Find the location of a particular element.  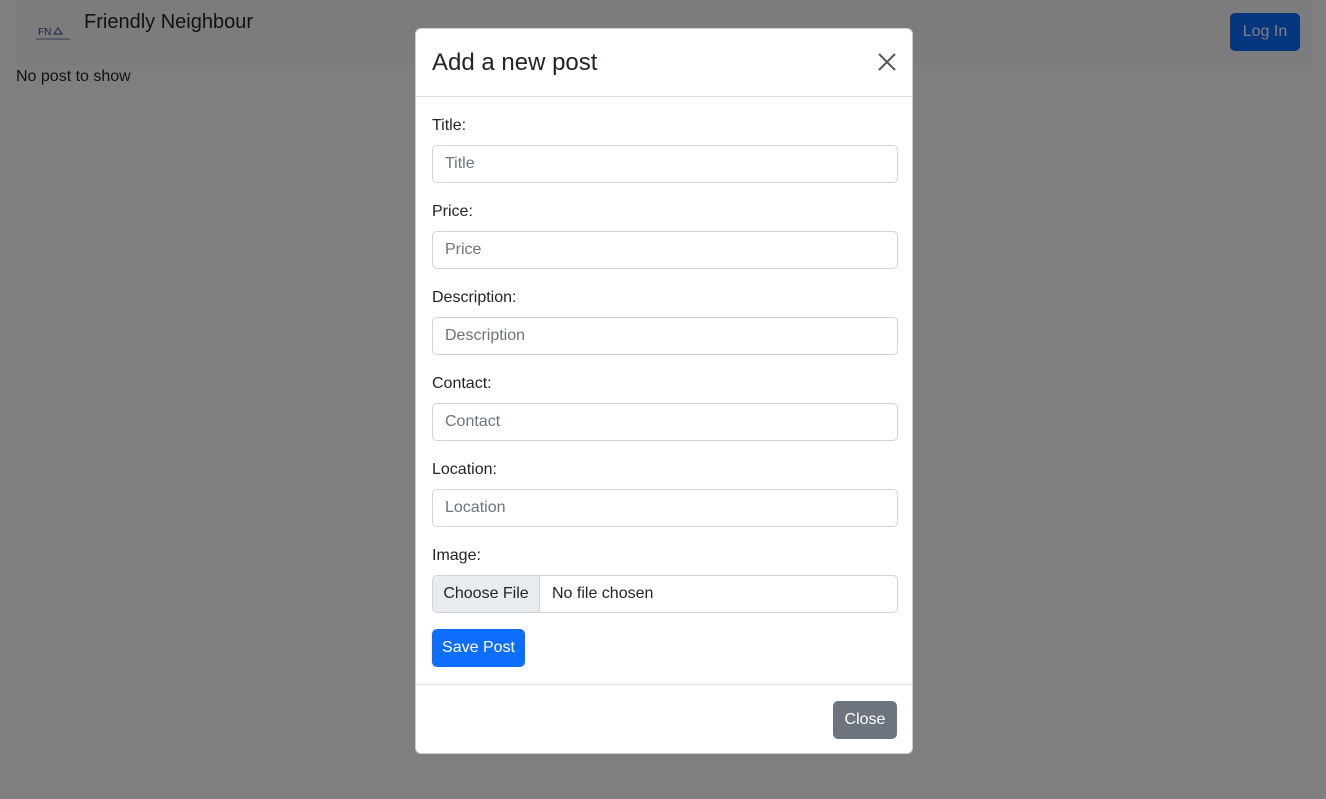

modal-title: Add a new post is located at coordinates (515, 62).